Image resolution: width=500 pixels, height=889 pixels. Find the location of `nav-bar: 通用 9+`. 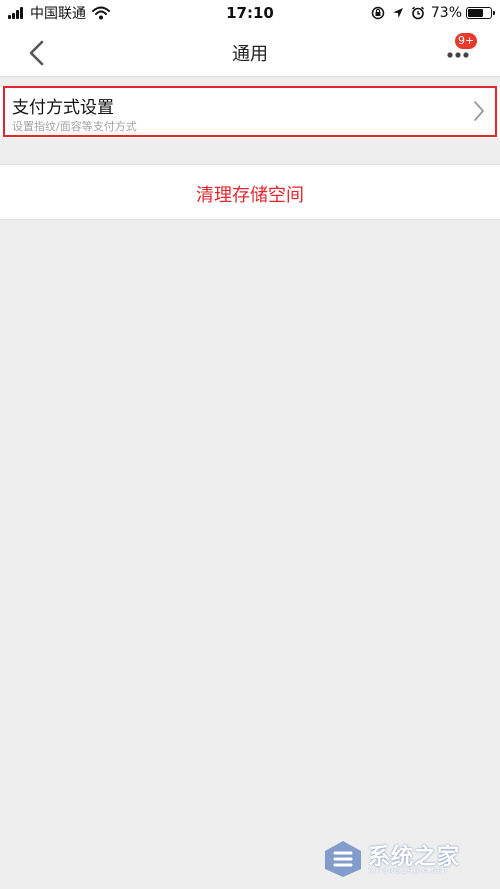

nav-bar: 通用 9+ is located at coordinates (250, 52).